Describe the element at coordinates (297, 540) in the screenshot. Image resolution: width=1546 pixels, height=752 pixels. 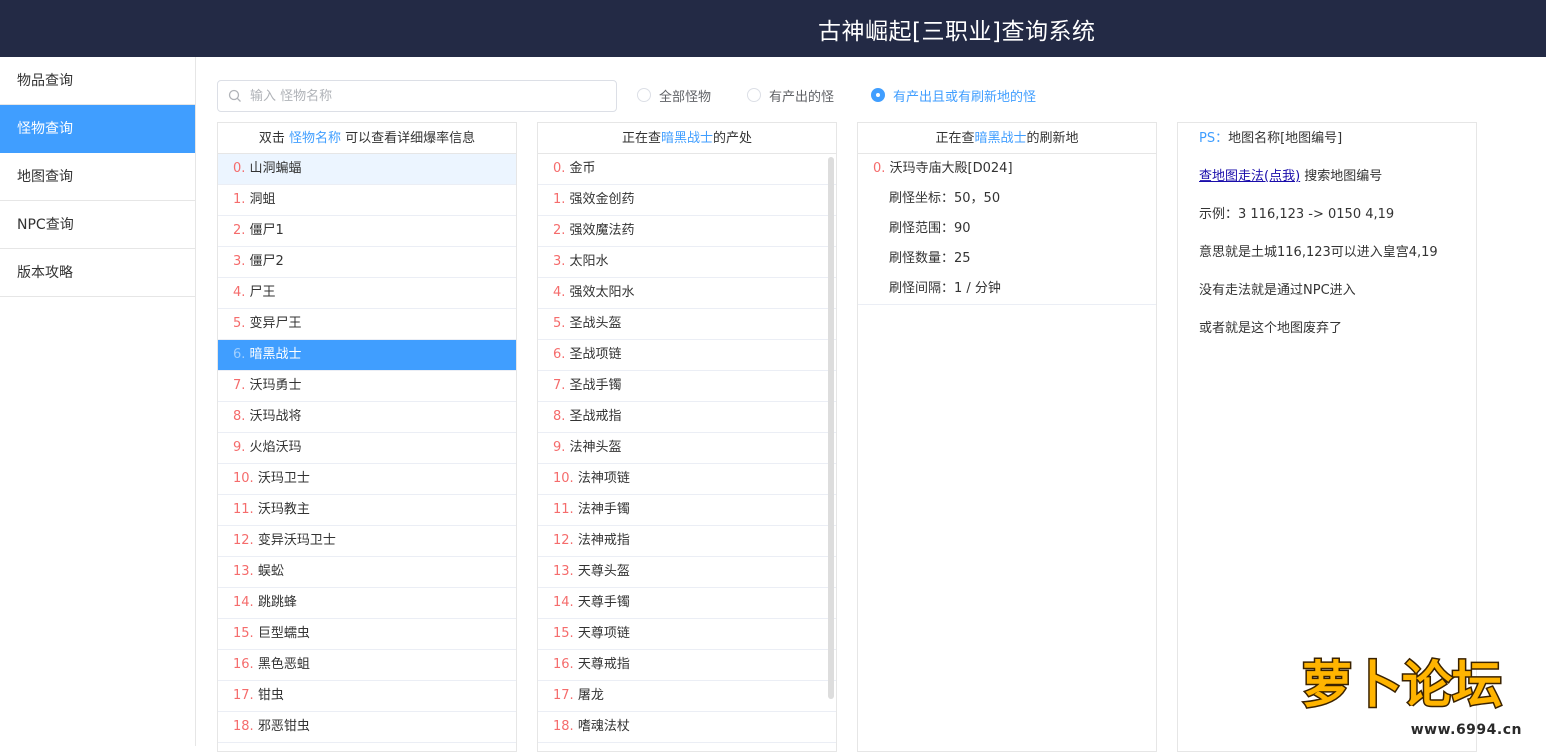
I see `row-label: 变异沃玛卫士` at that location.